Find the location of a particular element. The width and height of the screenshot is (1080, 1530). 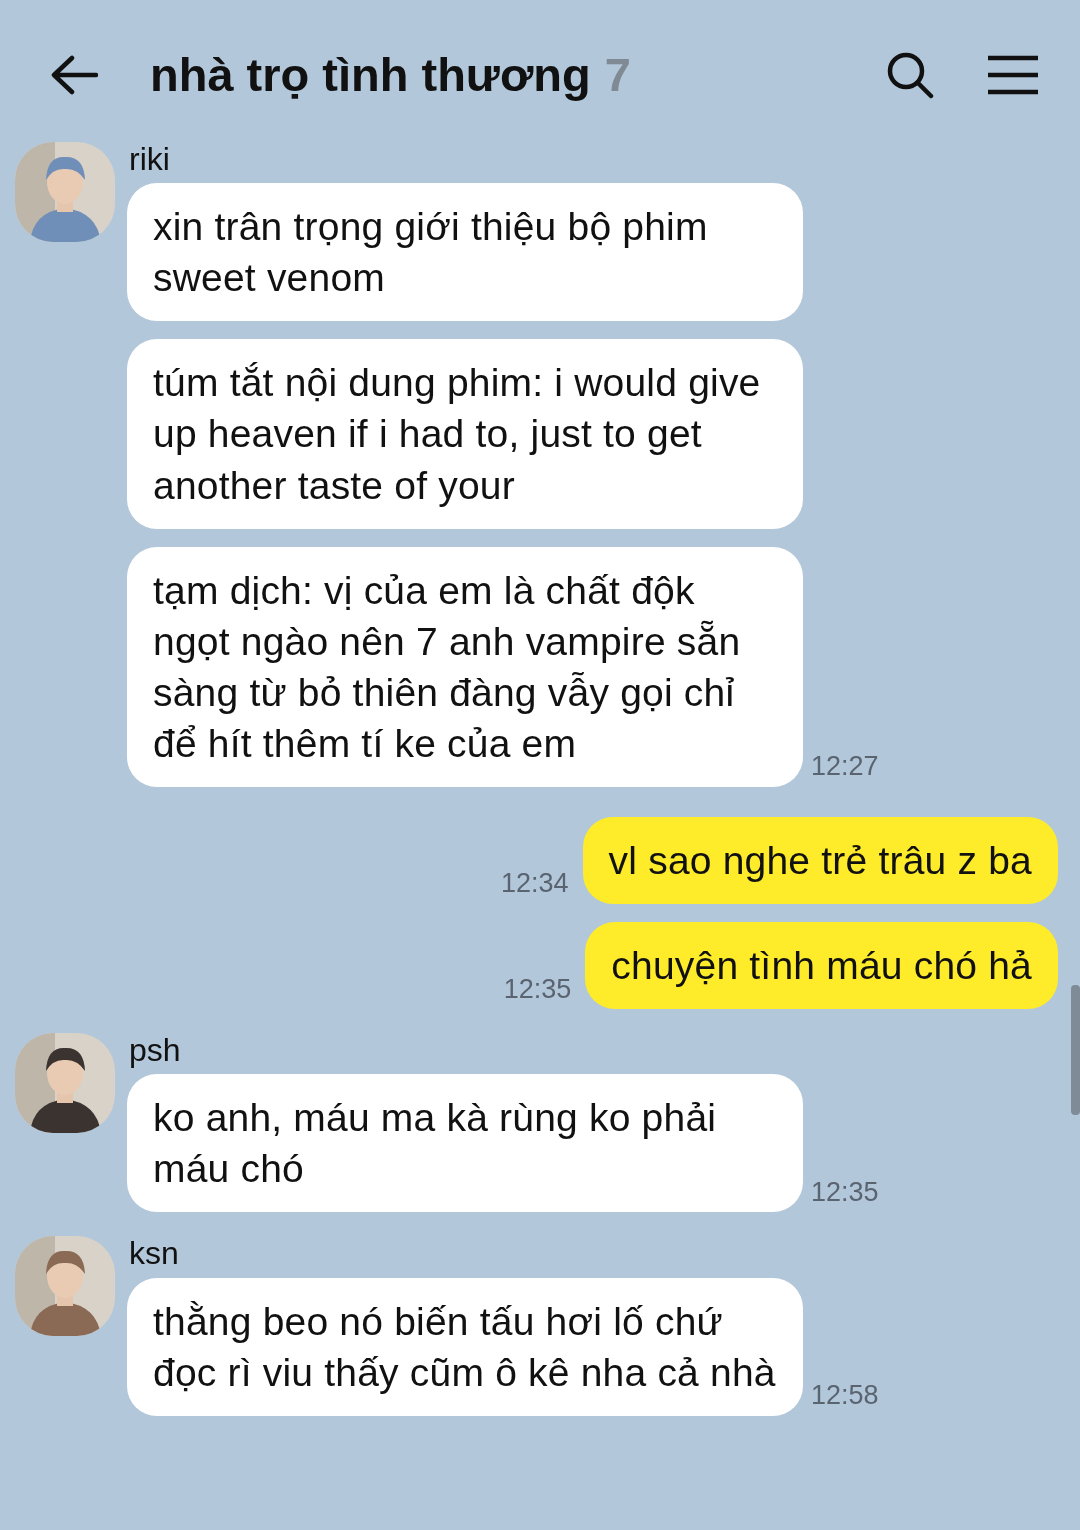

search-icon is located at coordinates (910, 75).